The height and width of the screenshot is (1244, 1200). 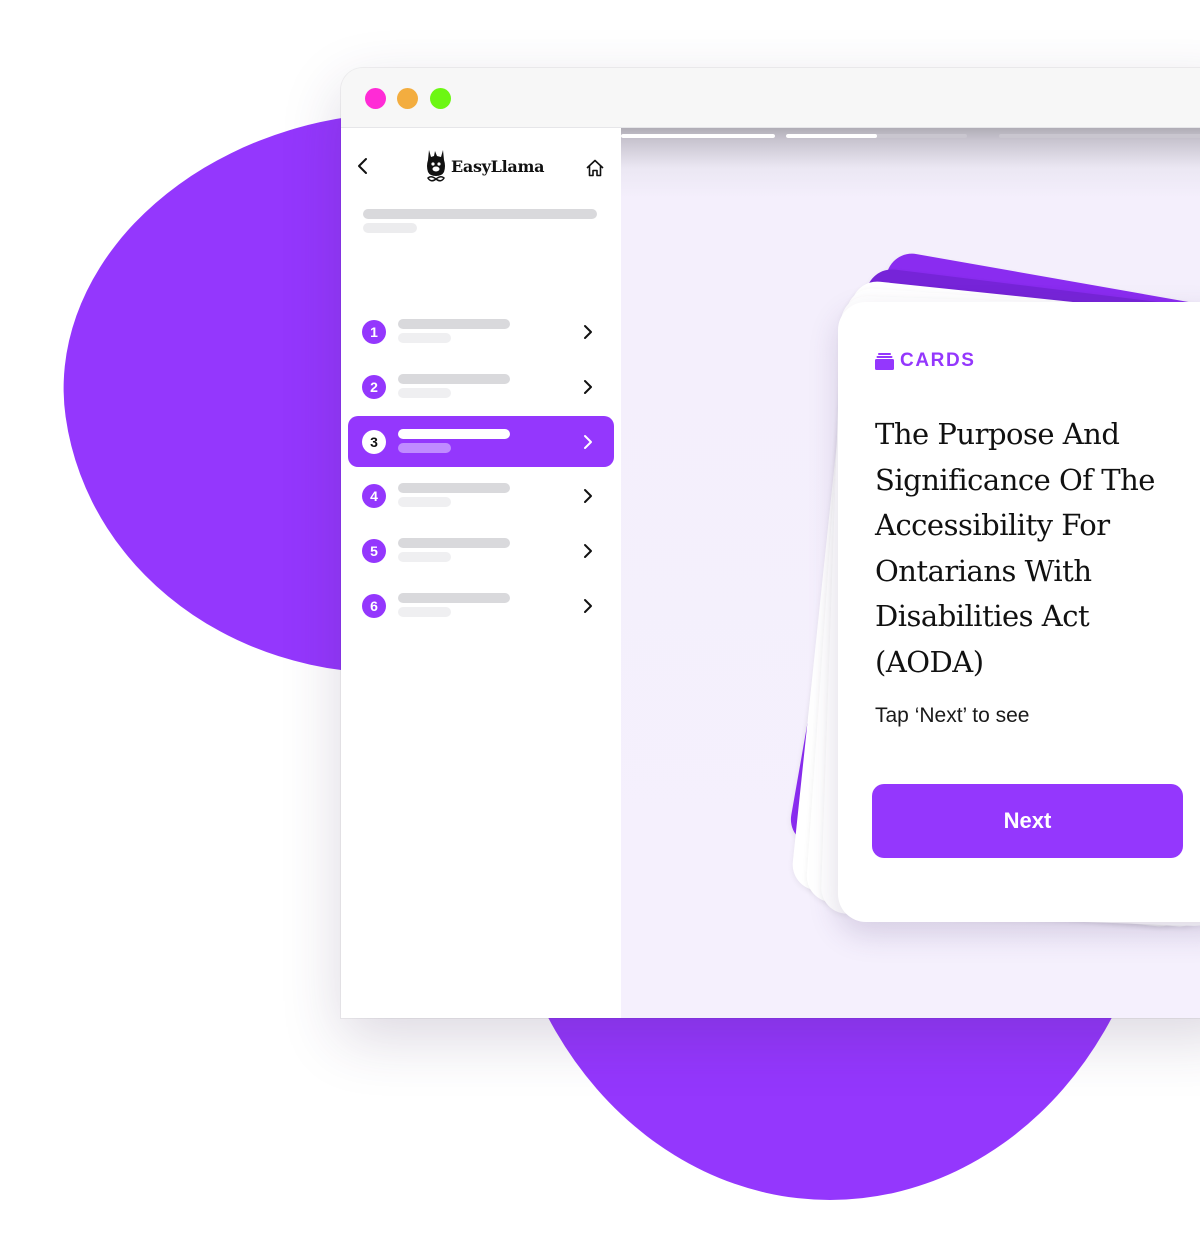 I want to click on lesson-list: 1 2 3 4 5 6, so click(x=481, y=470).